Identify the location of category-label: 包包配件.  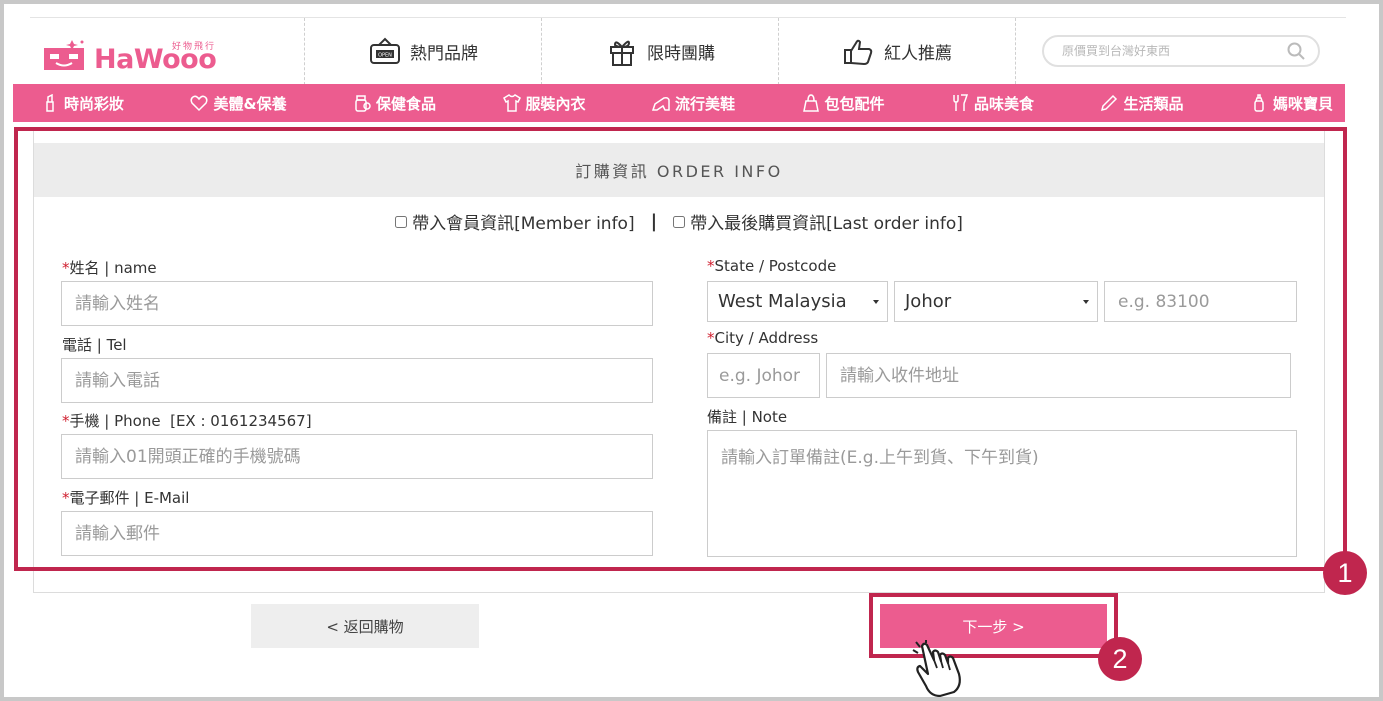
(854, 103).